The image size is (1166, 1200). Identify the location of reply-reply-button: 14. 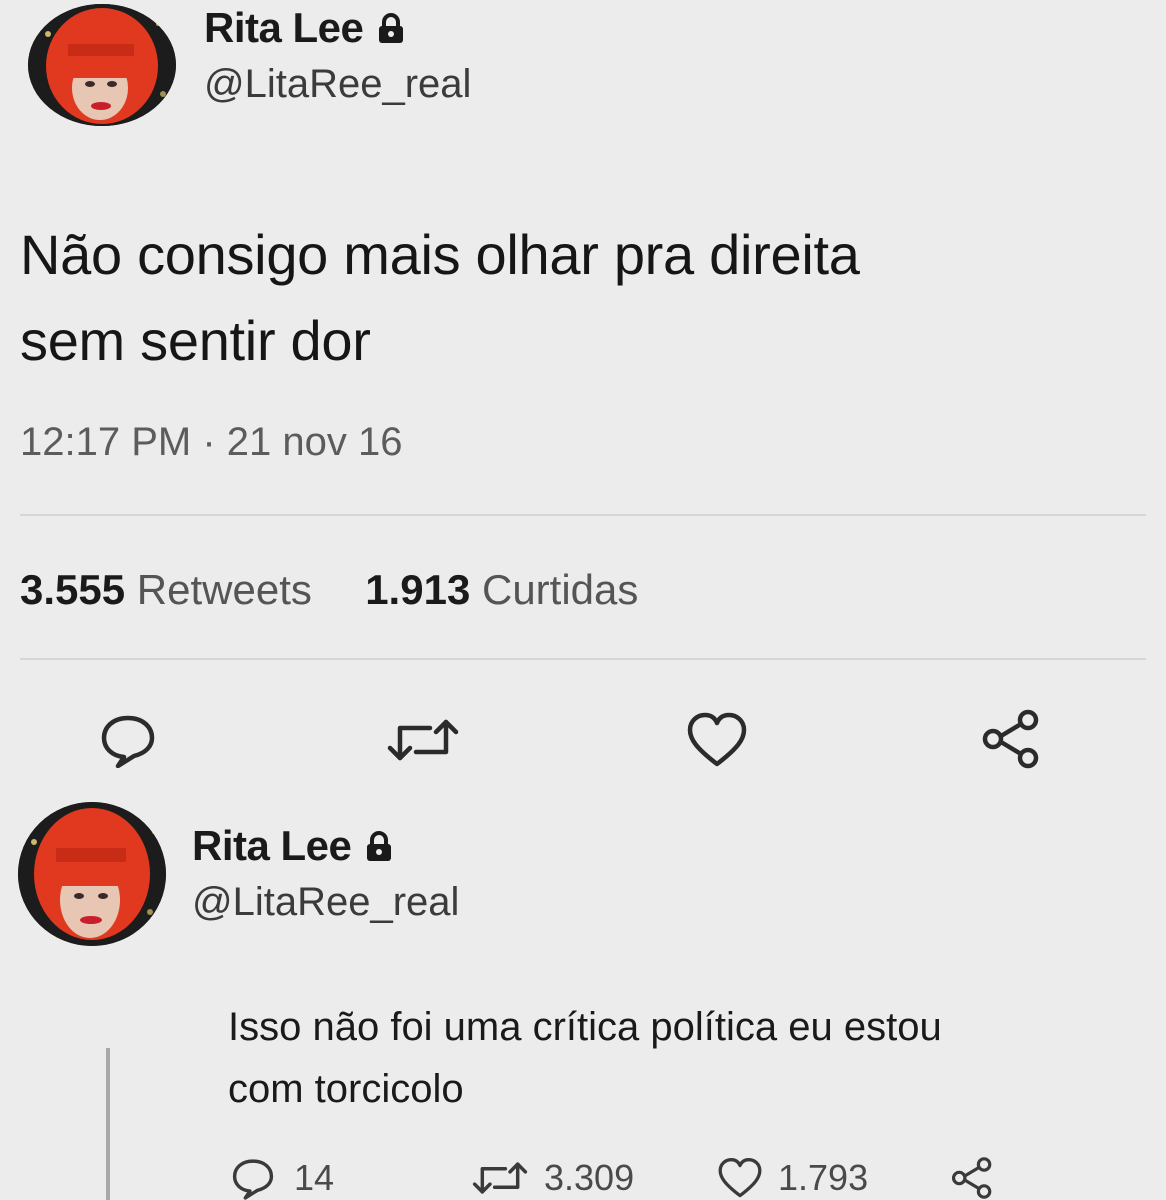
(300, 1178).